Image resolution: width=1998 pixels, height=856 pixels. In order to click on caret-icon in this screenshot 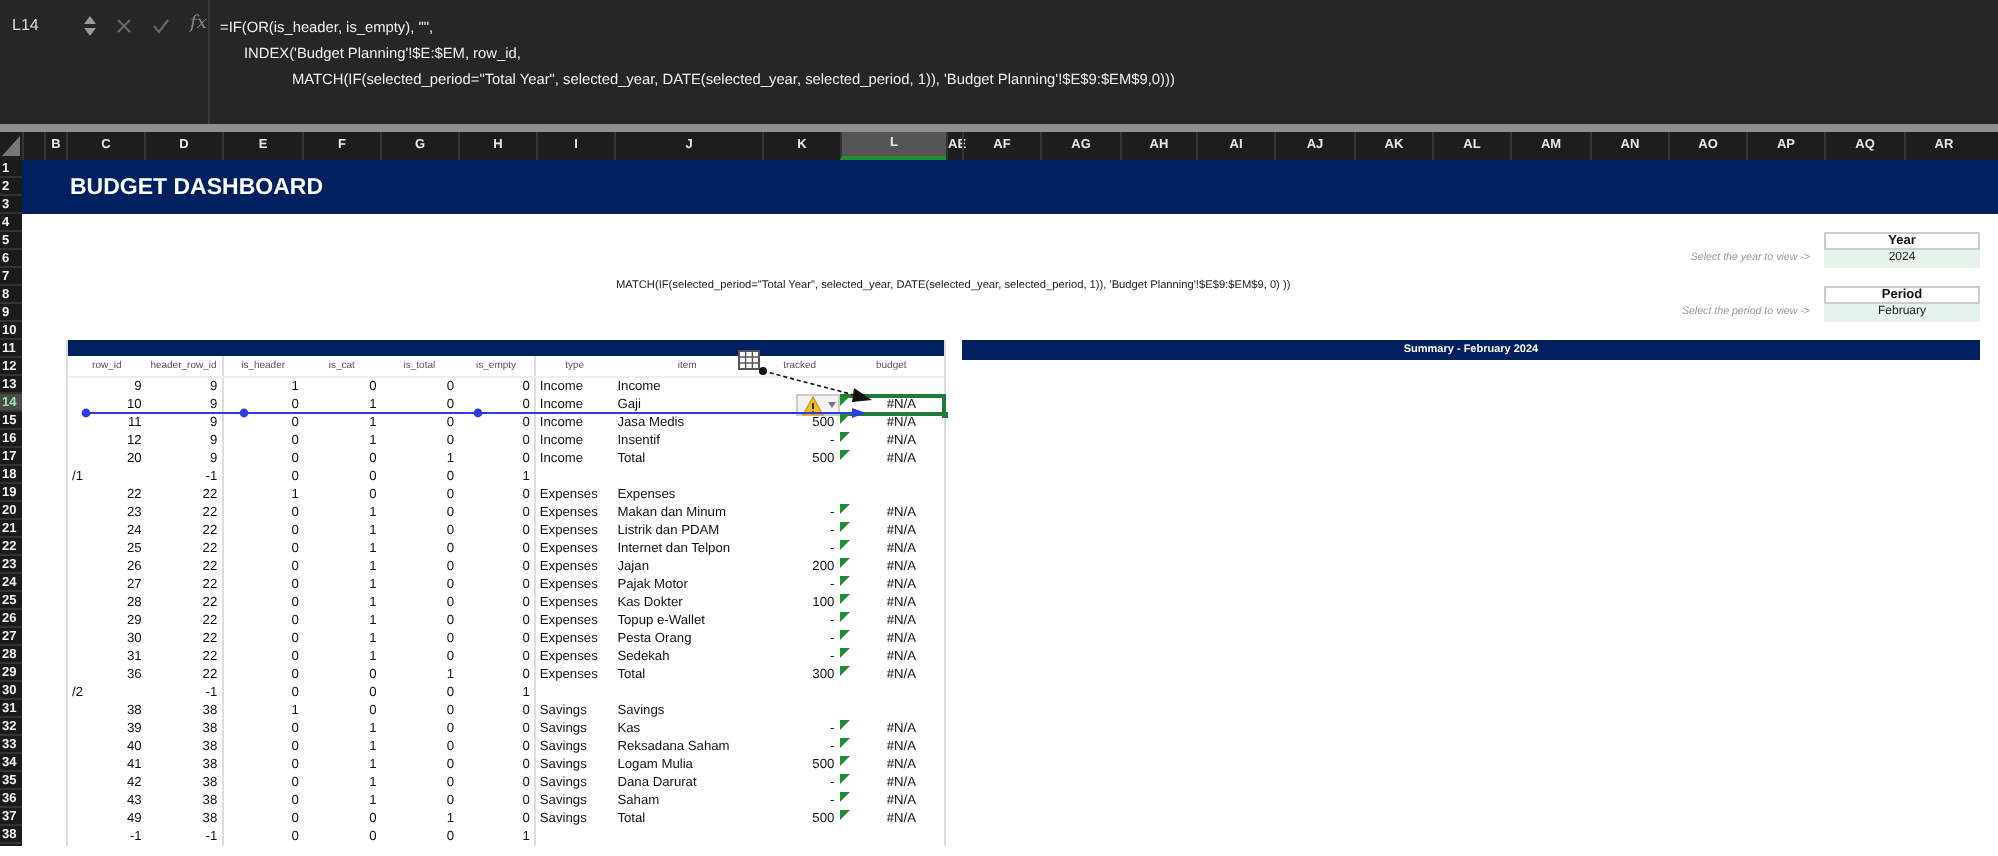, I will do `click(831, 405)`.